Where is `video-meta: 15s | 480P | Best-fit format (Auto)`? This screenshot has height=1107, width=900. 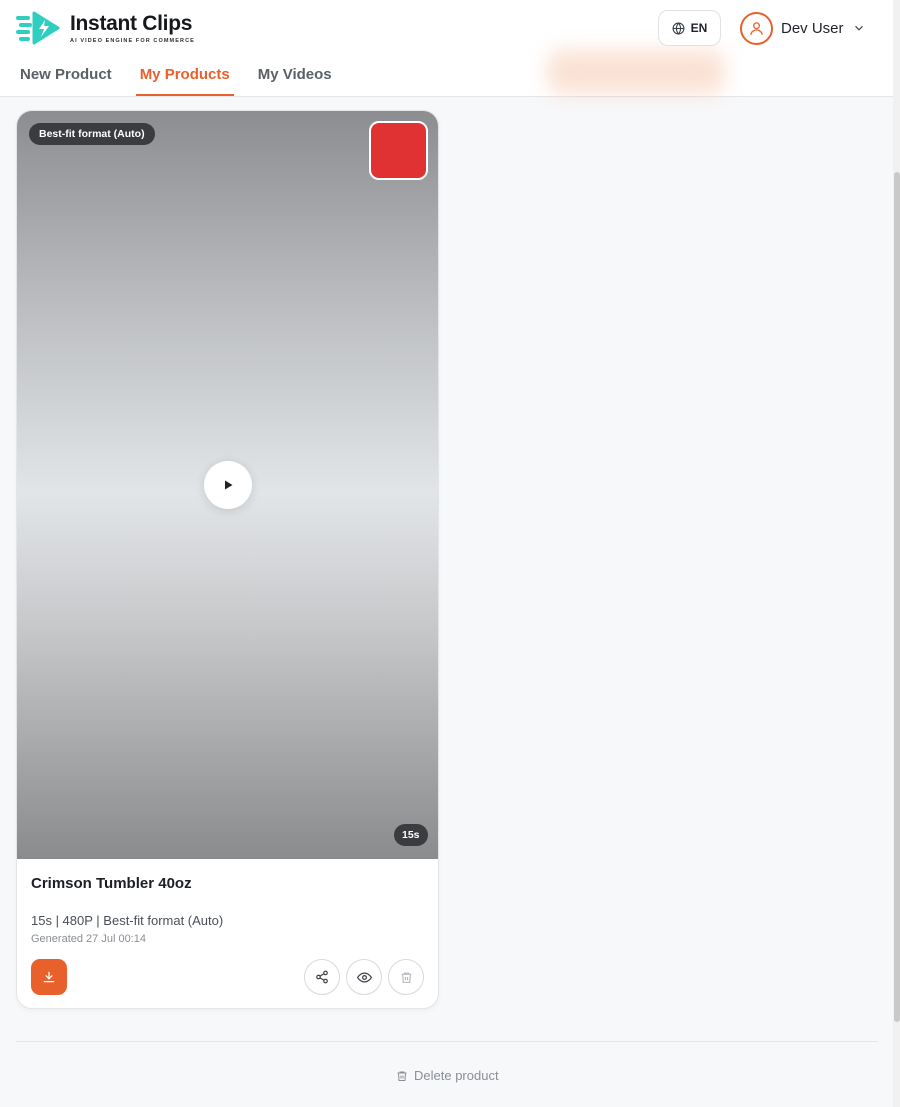 video-meta: 15s | 480P | Best-fit format (Auto) is located at coordinates (127, 920).